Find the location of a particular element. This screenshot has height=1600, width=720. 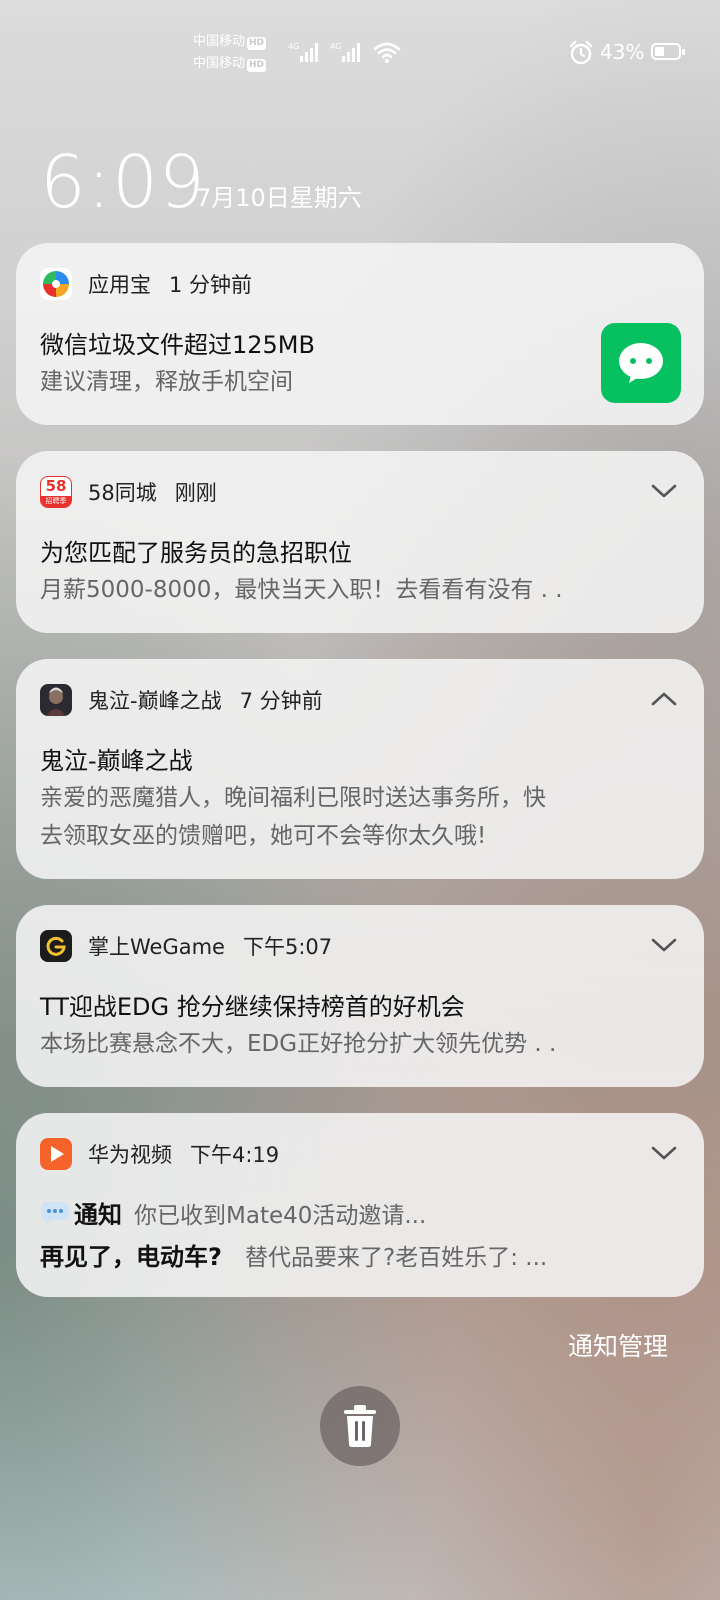

clear-all-button is located at coordinates (360, 1426).